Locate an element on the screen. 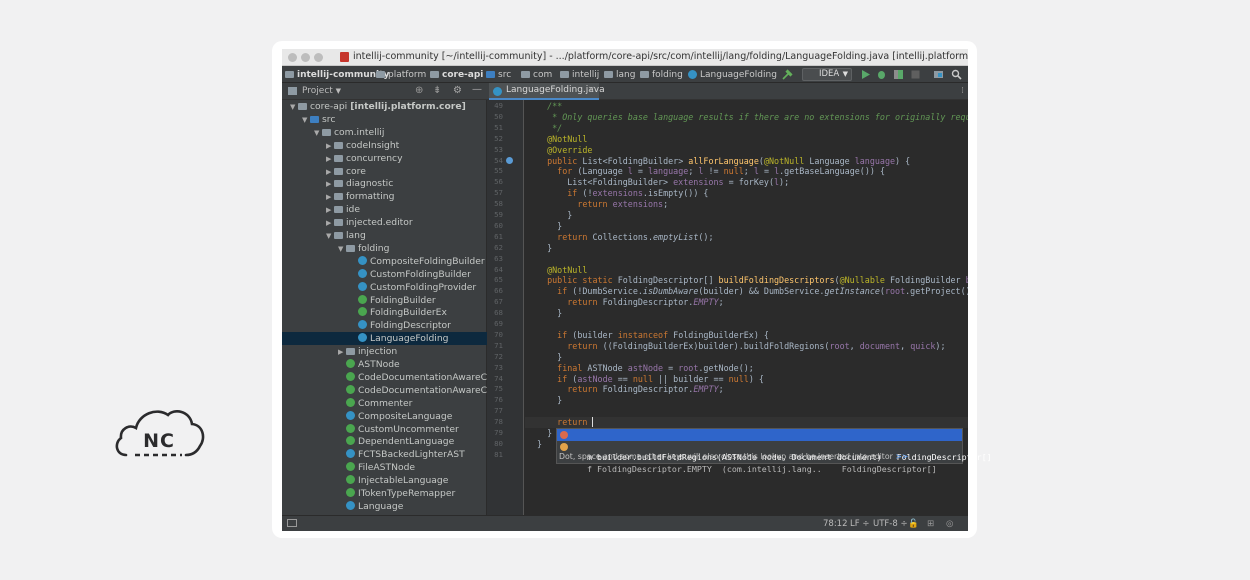  tree-item: FoldingDescriptor is located at coordinates (384, 325).